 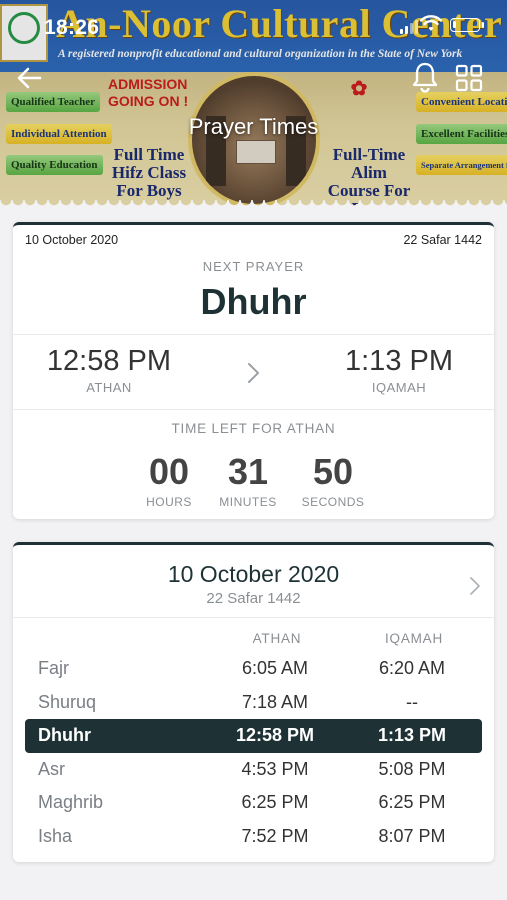 I want to click on prayer-row-dhuhr: Dhuhr 12:58 PM 1:13 PM, so click(x=253, y=736).